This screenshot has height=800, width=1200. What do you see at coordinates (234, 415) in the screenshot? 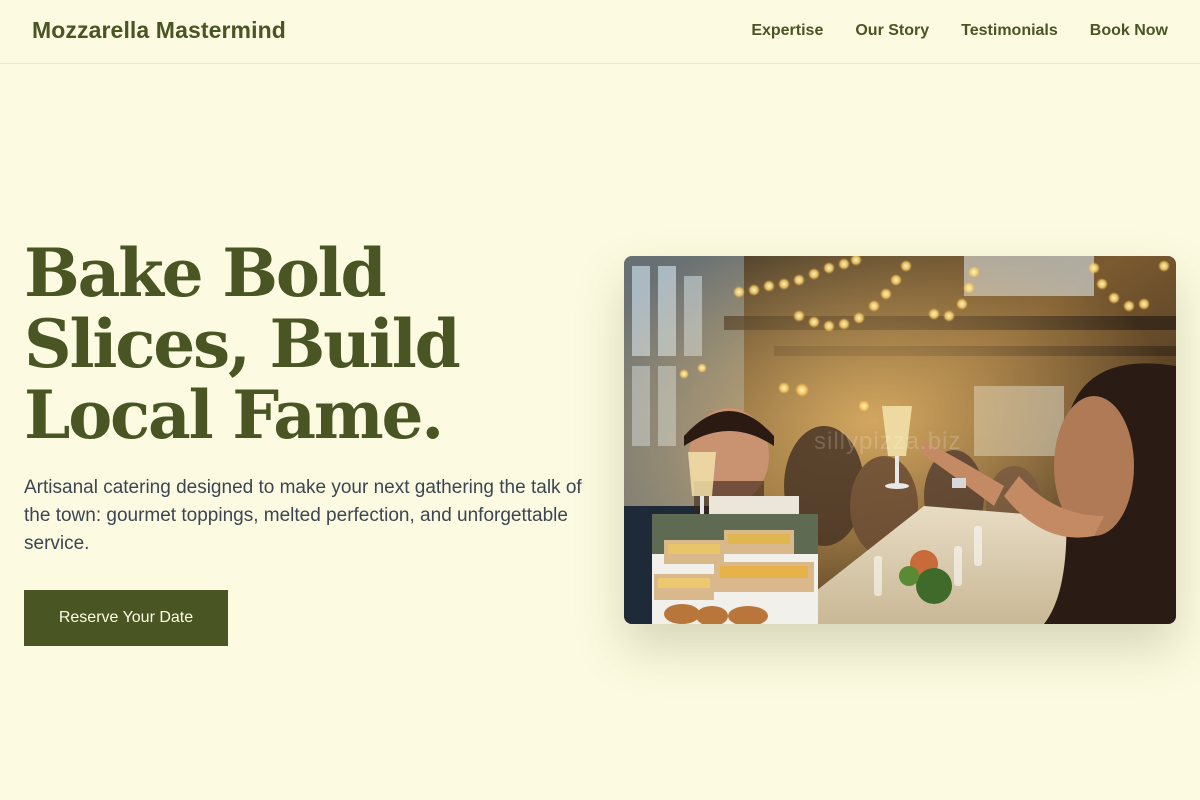
I see `hero-title-line: Local Fame.` at bounding box center [234, 415].